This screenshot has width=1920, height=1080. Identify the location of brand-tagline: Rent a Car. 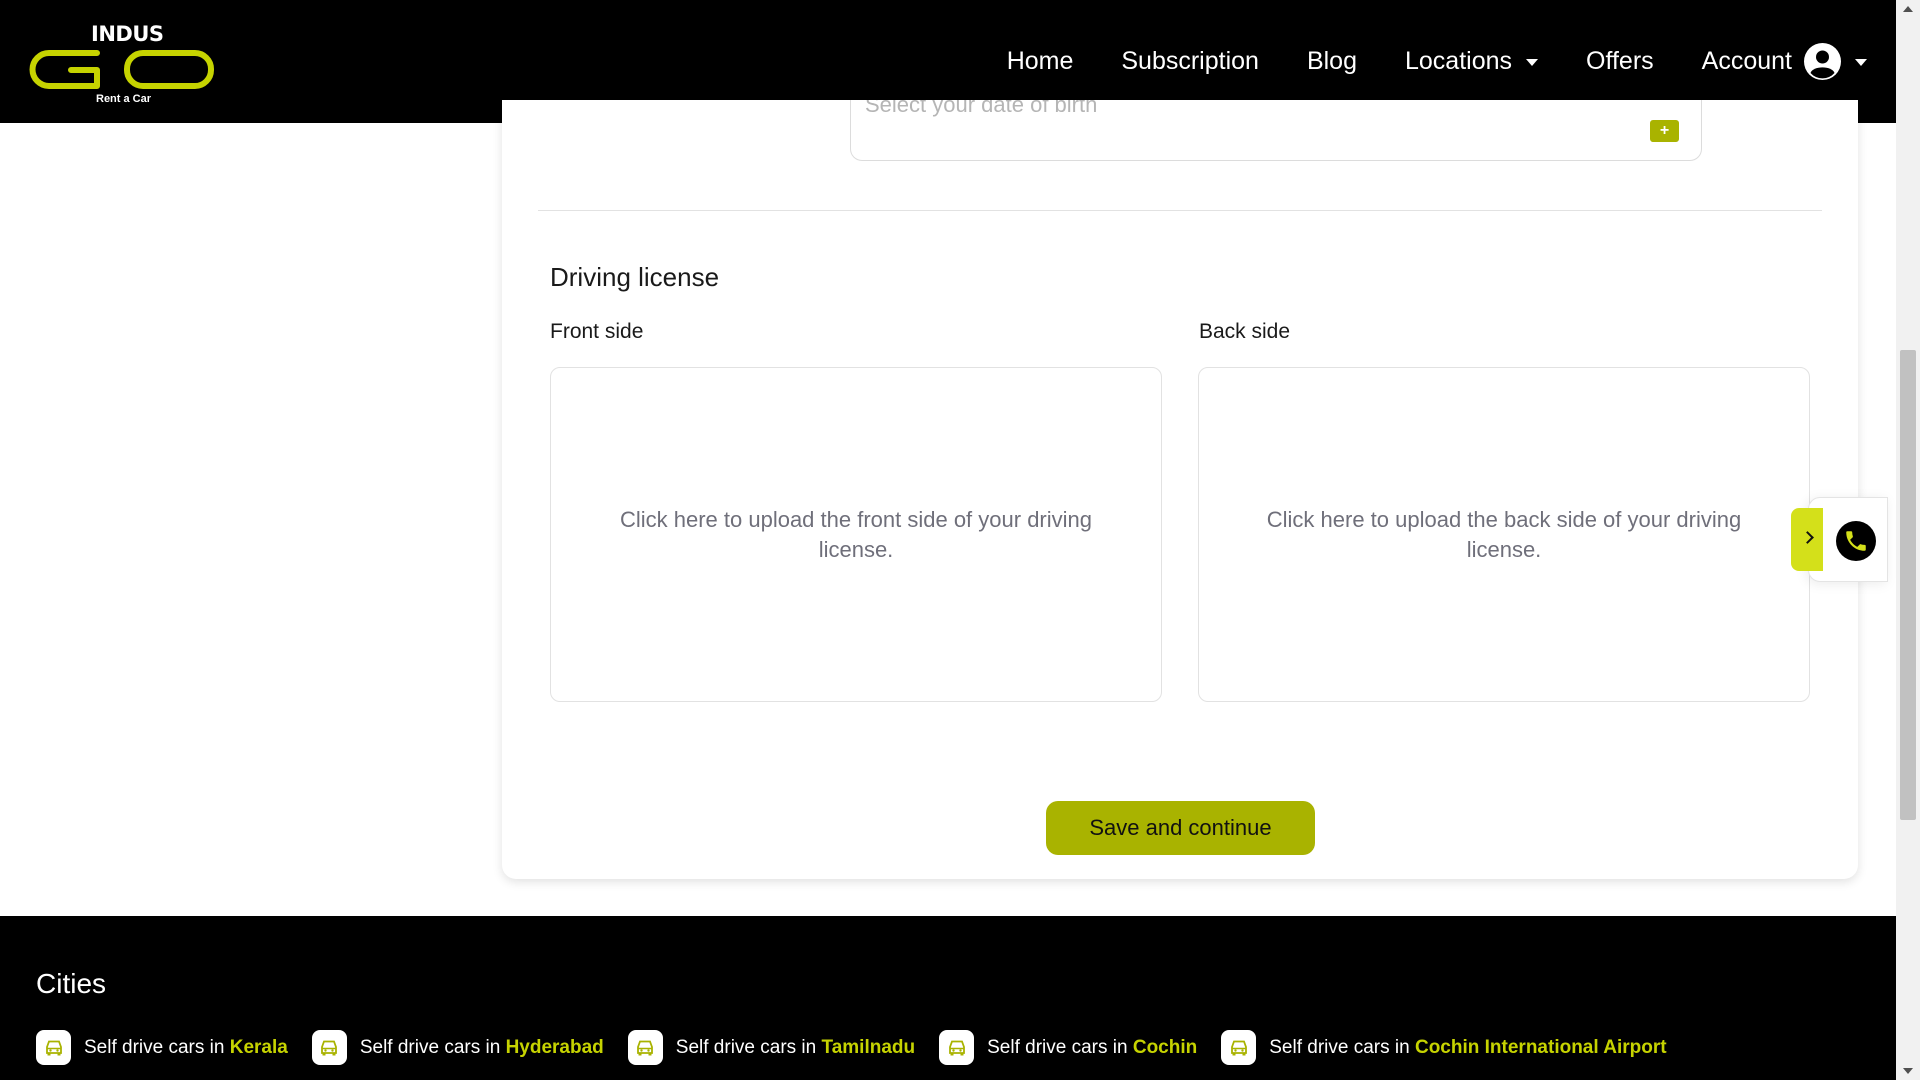
(124, 99).